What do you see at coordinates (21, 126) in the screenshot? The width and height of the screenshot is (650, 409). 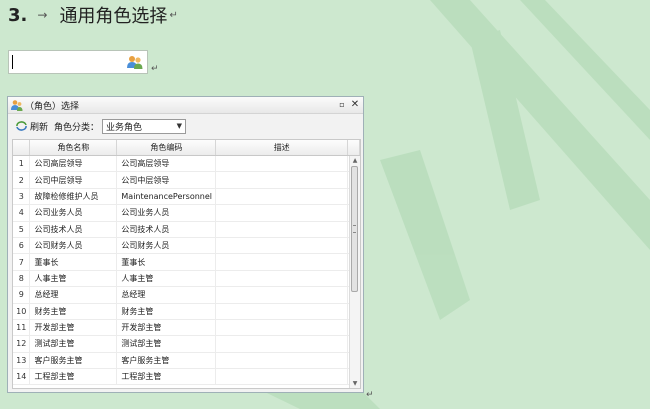 I see `refresh-icon` at bounding box center [21, 126].